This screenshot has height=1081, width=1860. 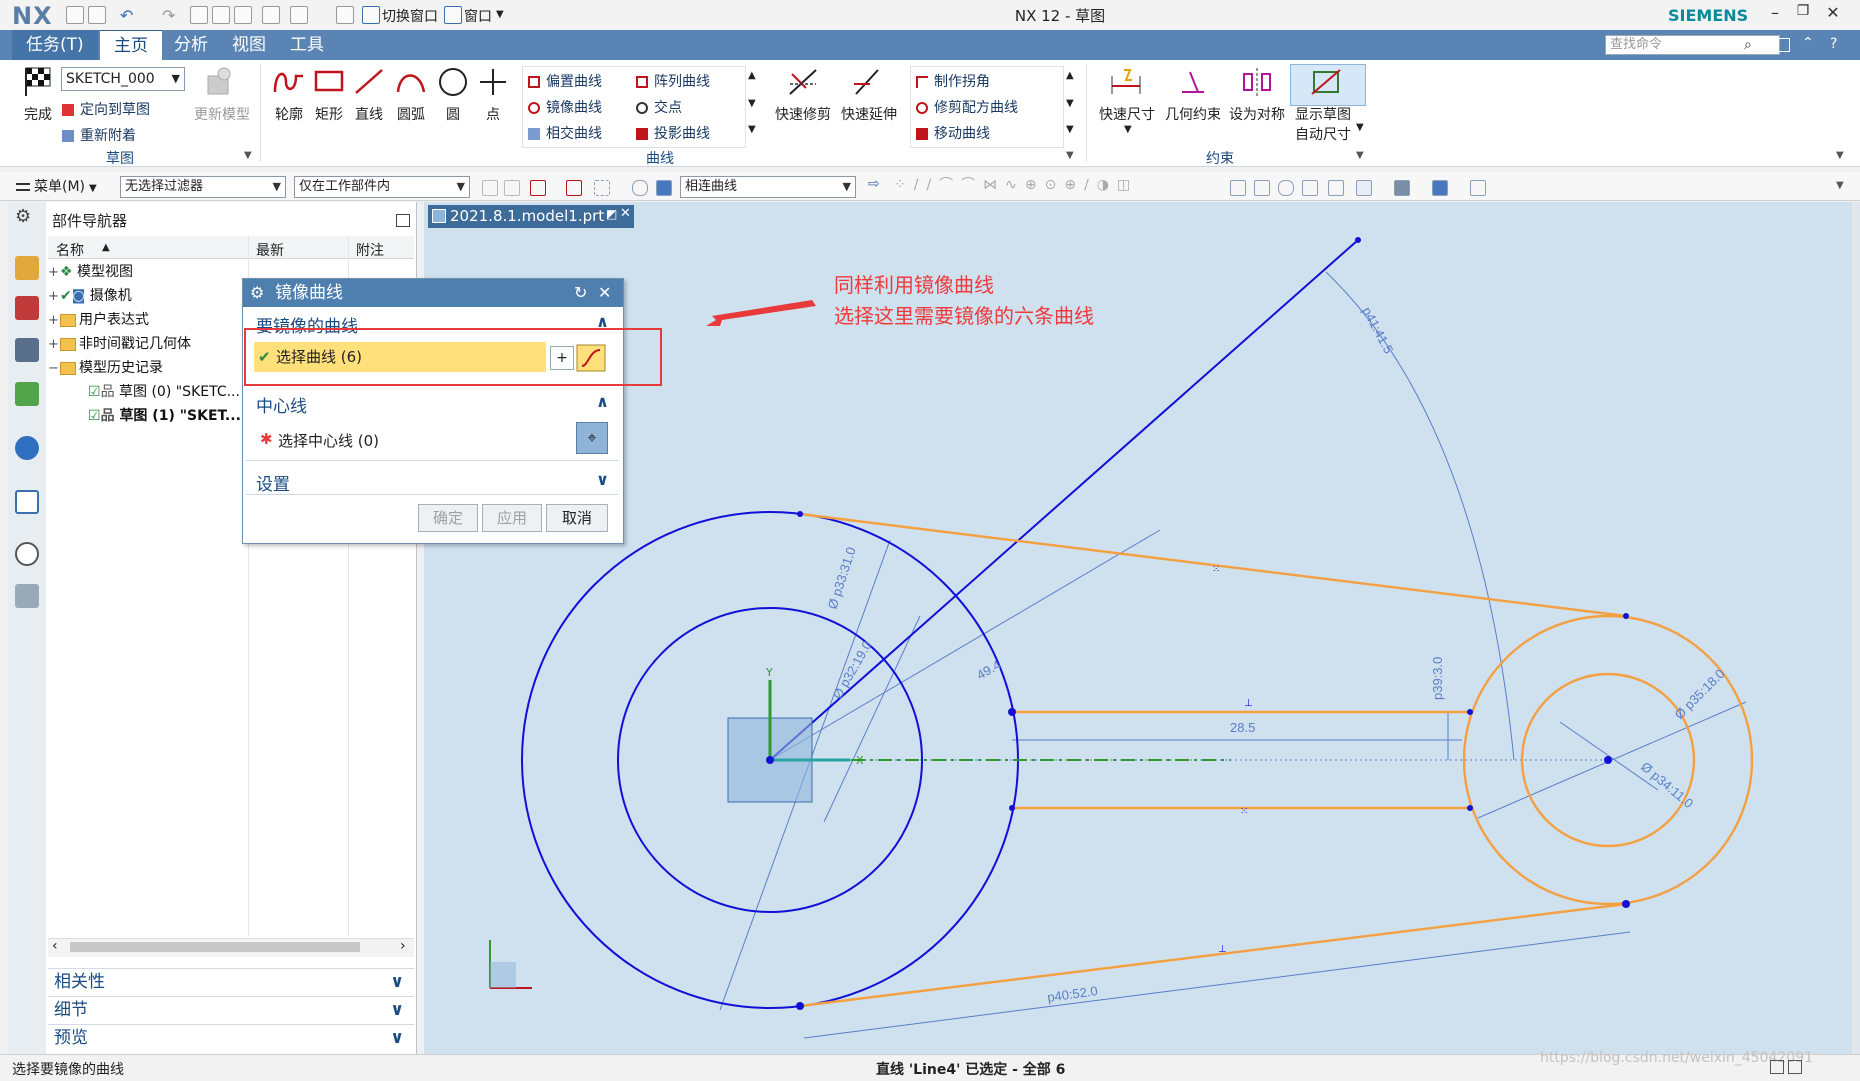 I want to click on undo-icon: ↶, so click(x=126, y=15).